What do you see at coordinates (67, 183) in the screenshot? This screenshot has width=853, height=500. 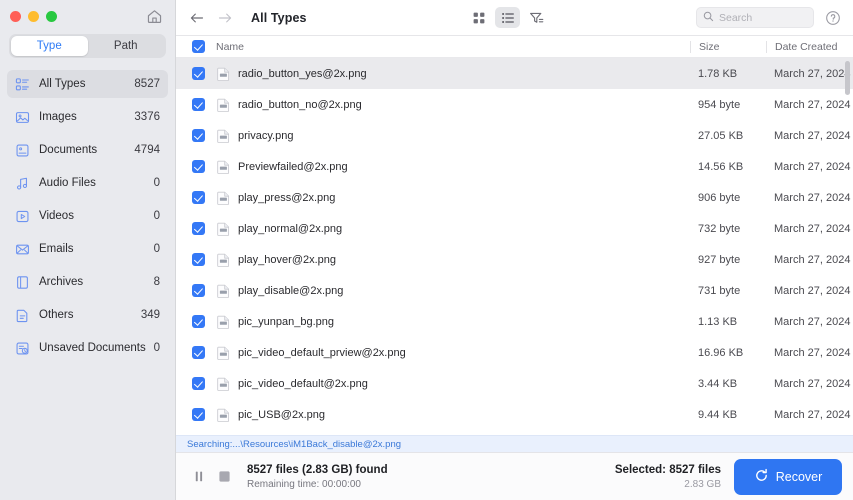 I see `sidebar-item-label: Audio Files` at bounding box center [67, 183].